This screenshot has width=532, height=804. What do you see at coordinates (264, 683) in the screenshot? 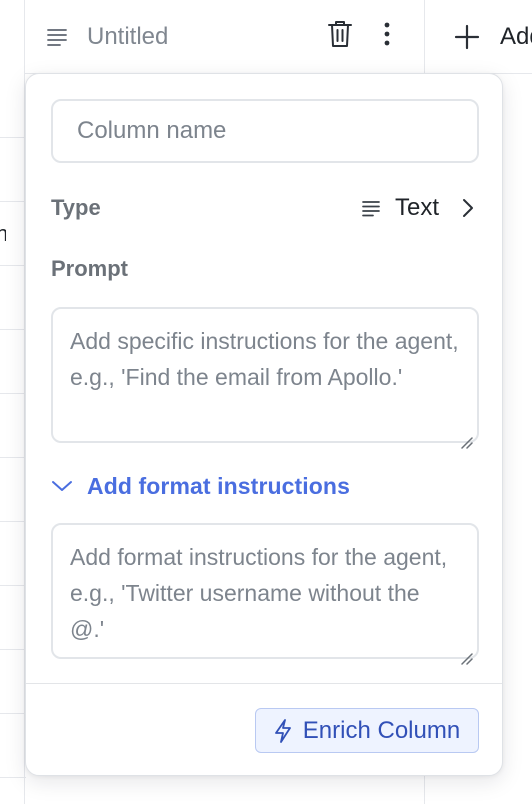
I see `footer-divider` at bounding box center [264, 683].